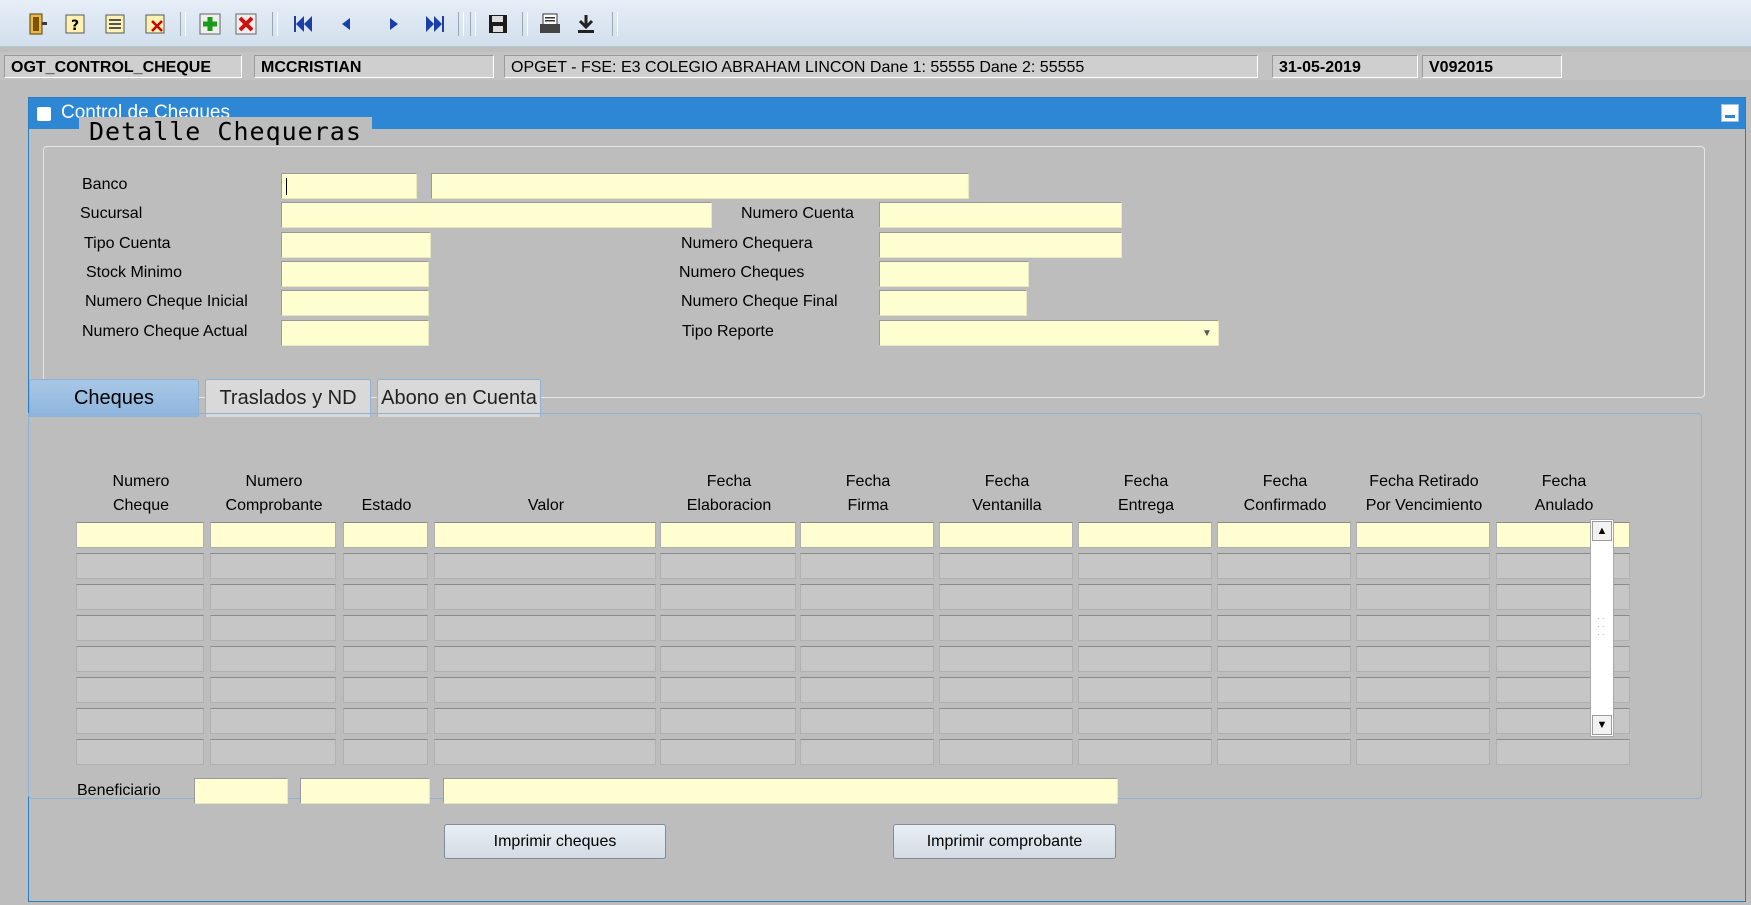  I want to click on minimize-button, so click(1730, 113).